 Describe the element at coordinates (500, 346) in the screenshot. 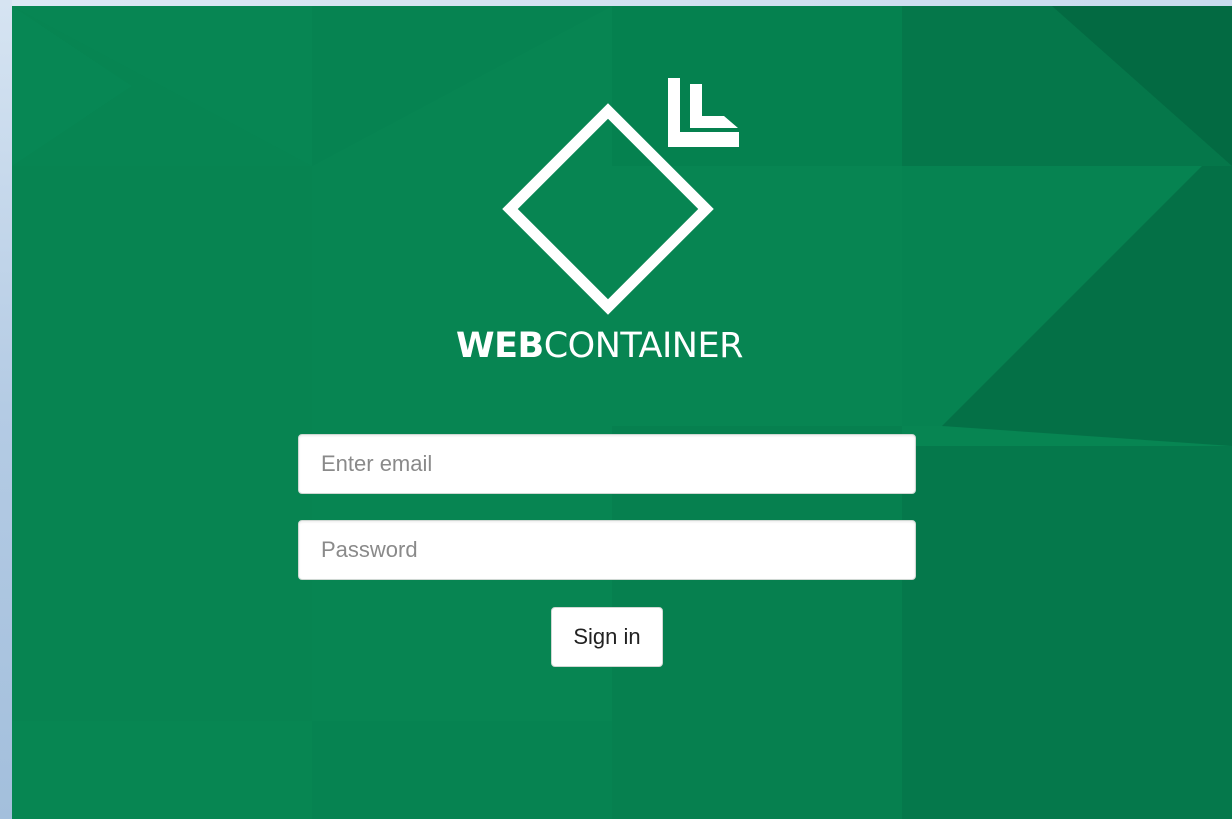

I see `brand-wordmark-bold: WEB` at that location.